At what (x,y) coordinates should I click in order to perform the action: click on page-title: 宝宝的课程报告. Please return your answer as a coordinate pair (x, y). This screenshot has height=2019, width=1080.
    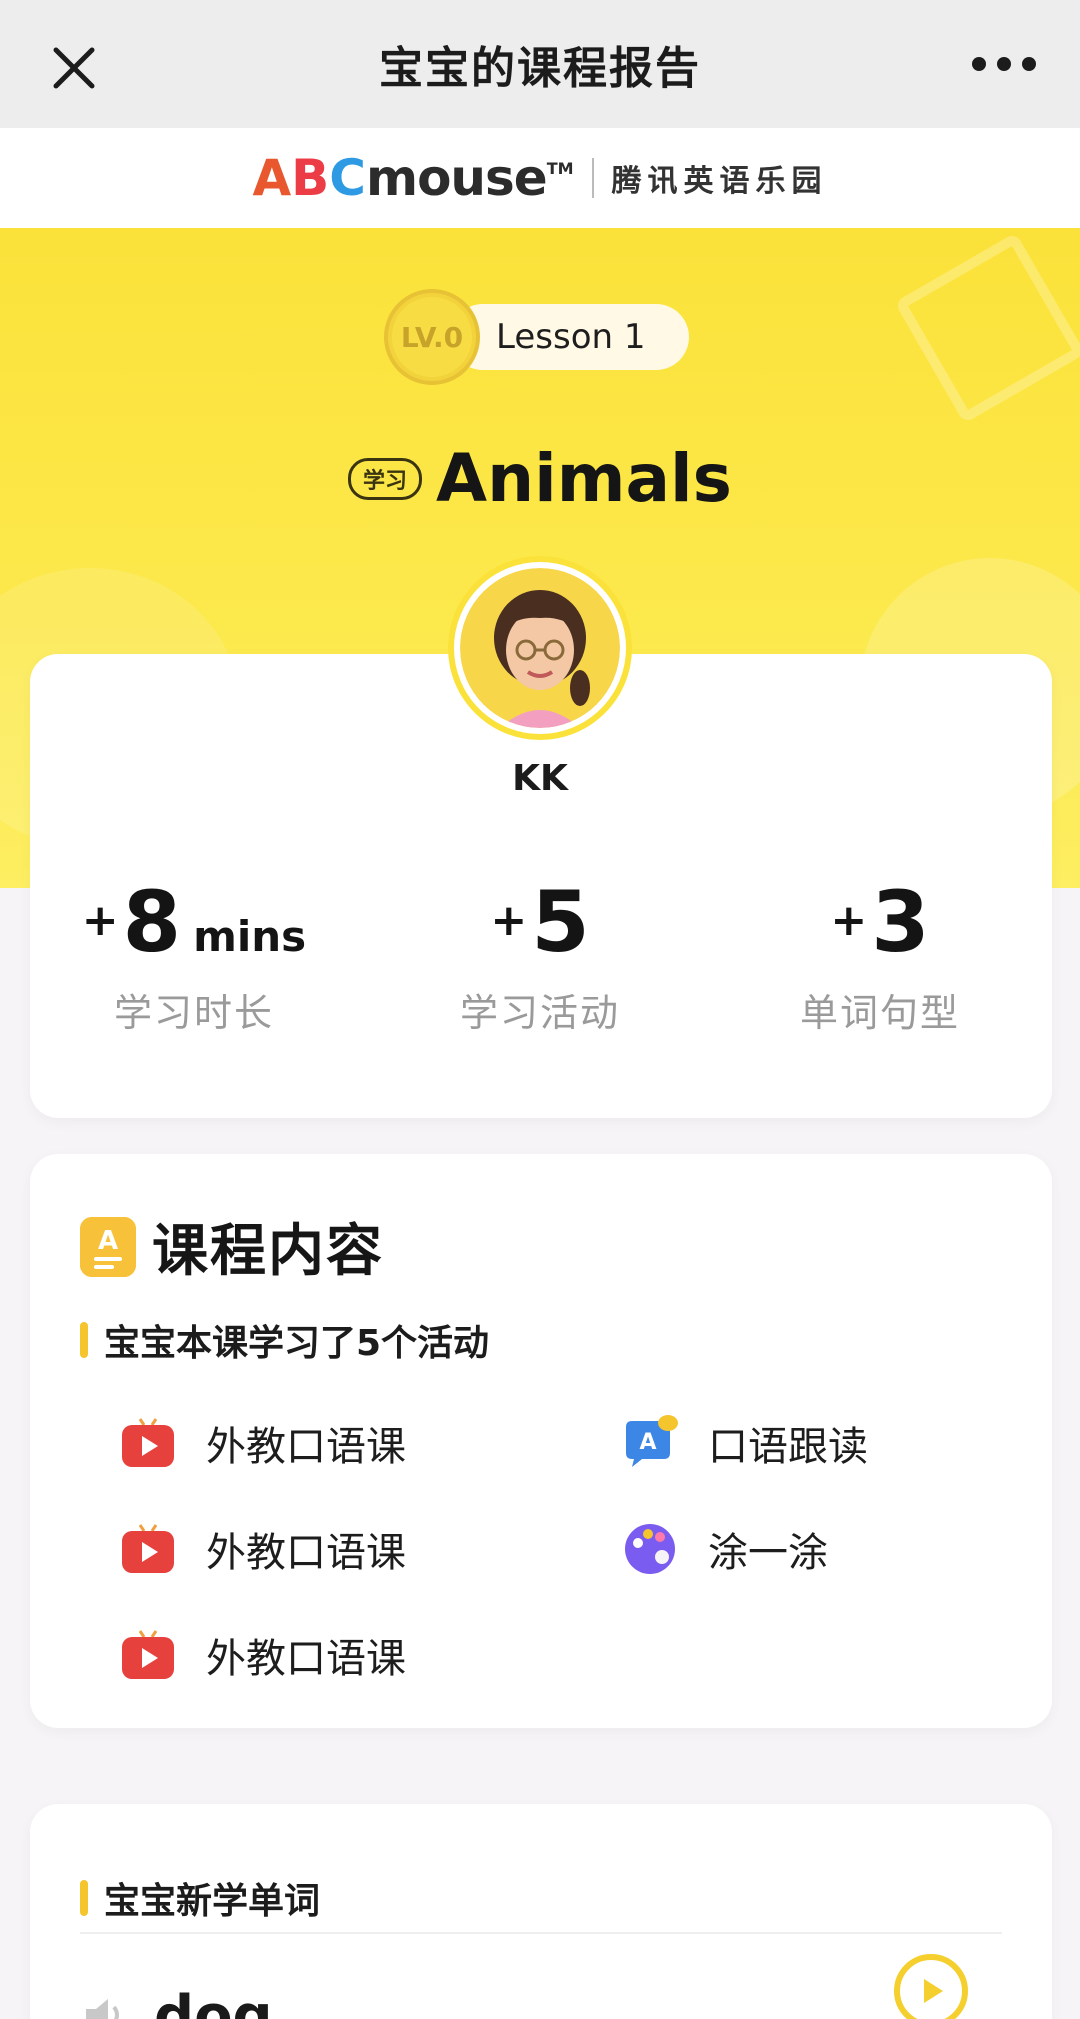
    Looking at the image, I should click on (540, 68).